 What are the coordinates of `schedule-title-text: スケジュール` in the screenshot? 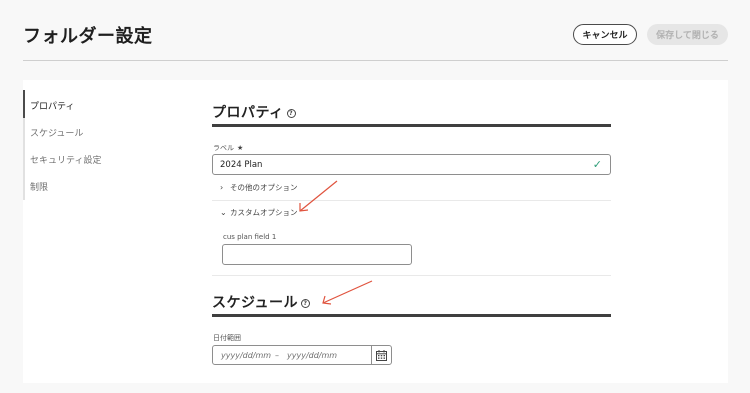 It's located at (255, 303).